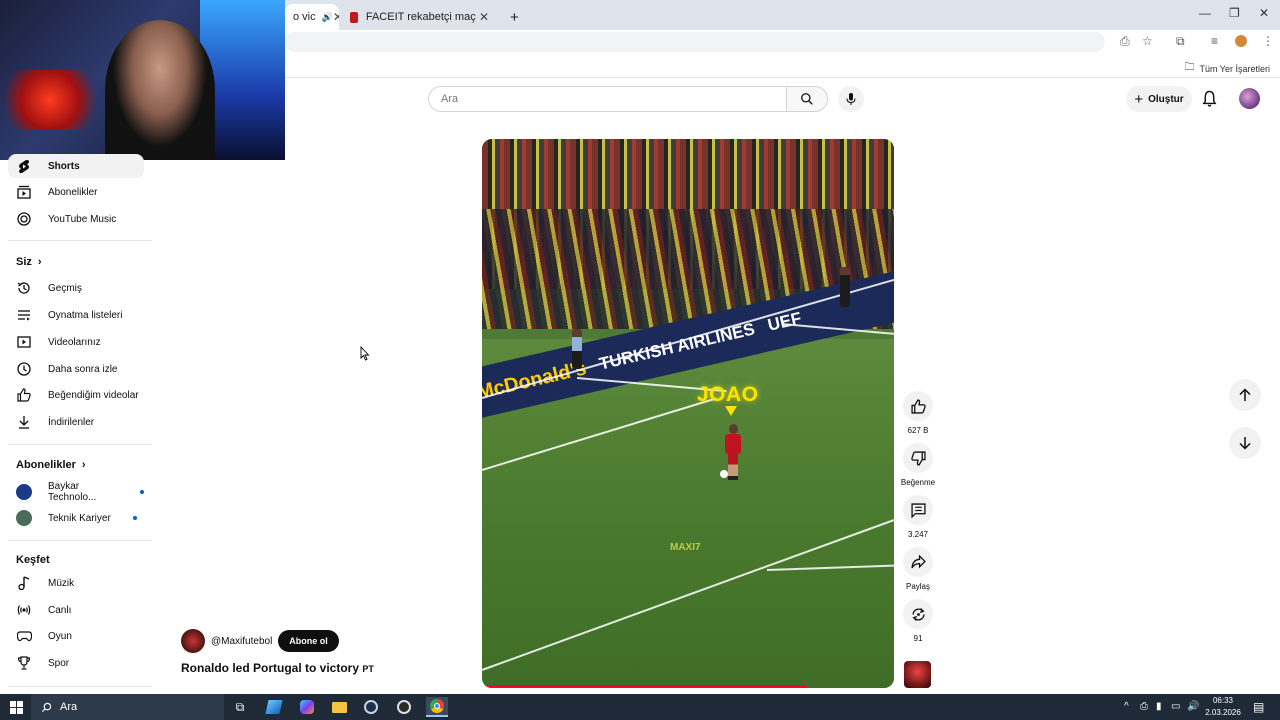 Image resolution: width=1280 pixels, height=720 pixels. I want to click on extensions-icon: ⧉, so click(1180, 41).